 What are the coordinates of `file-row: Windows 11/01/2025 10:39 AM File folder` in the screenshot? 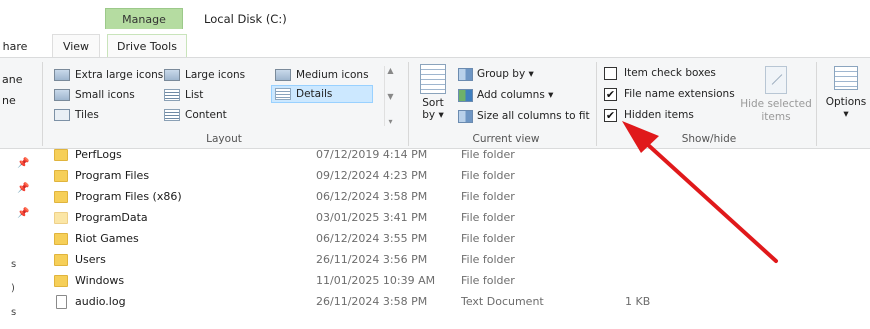 It's located at (380, 281).